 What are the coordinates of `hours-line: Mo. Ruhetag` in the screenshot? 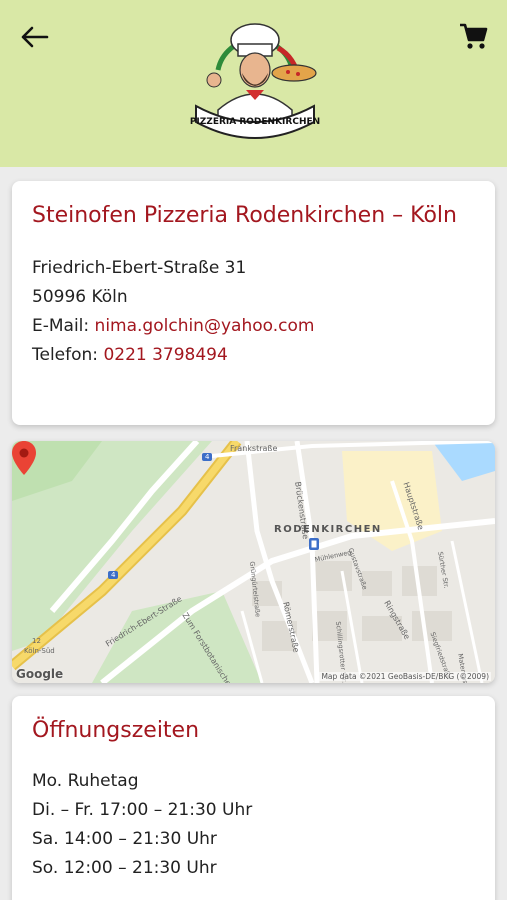 It's located at (85, 781).